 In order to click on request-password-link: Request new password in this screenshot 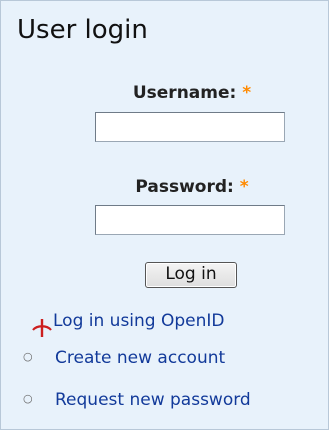, I will do `click(153, 400)`.